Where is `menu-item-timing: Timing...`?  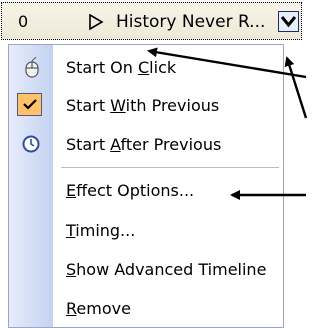
menu-item-timing: Timing... is located at coordinates (146, 230).